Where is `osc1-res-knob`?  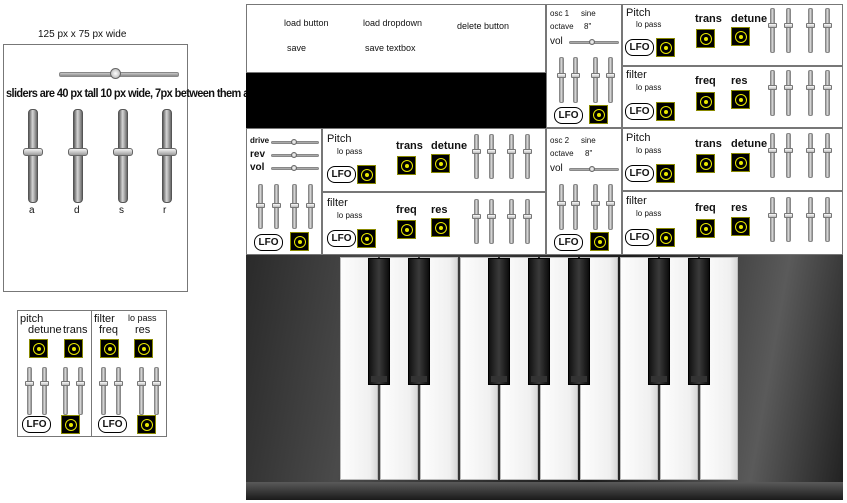 osc1-res-knob is located at coordinates (740, 99).